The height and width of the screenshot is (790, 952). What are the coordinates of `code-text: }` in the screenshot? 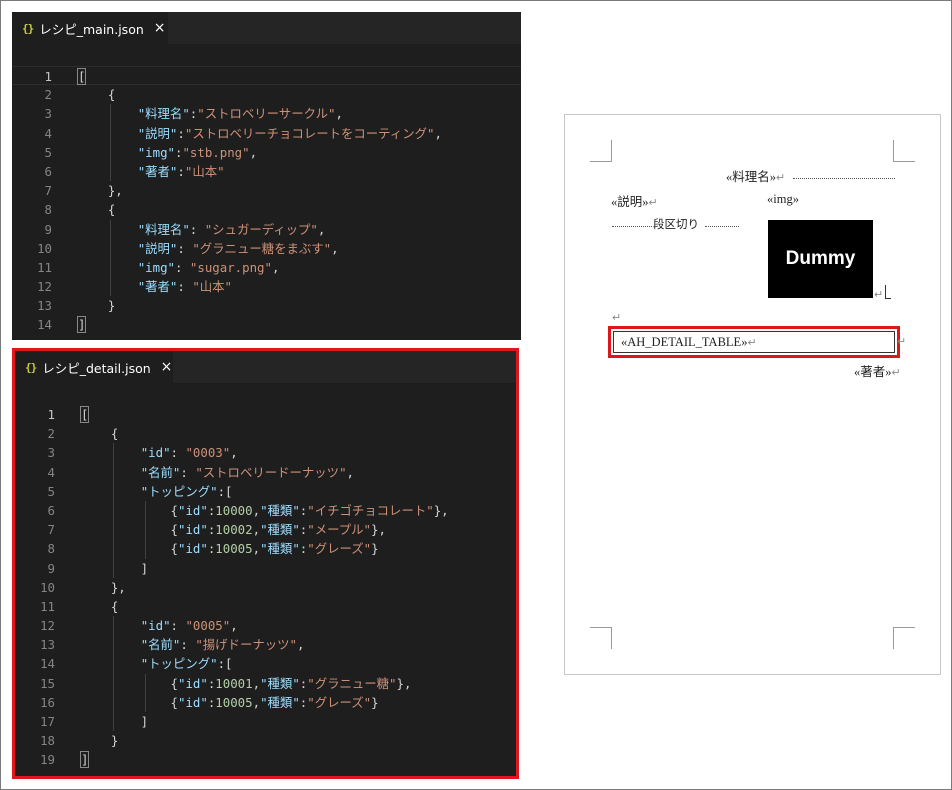 It's located at (99, 740).